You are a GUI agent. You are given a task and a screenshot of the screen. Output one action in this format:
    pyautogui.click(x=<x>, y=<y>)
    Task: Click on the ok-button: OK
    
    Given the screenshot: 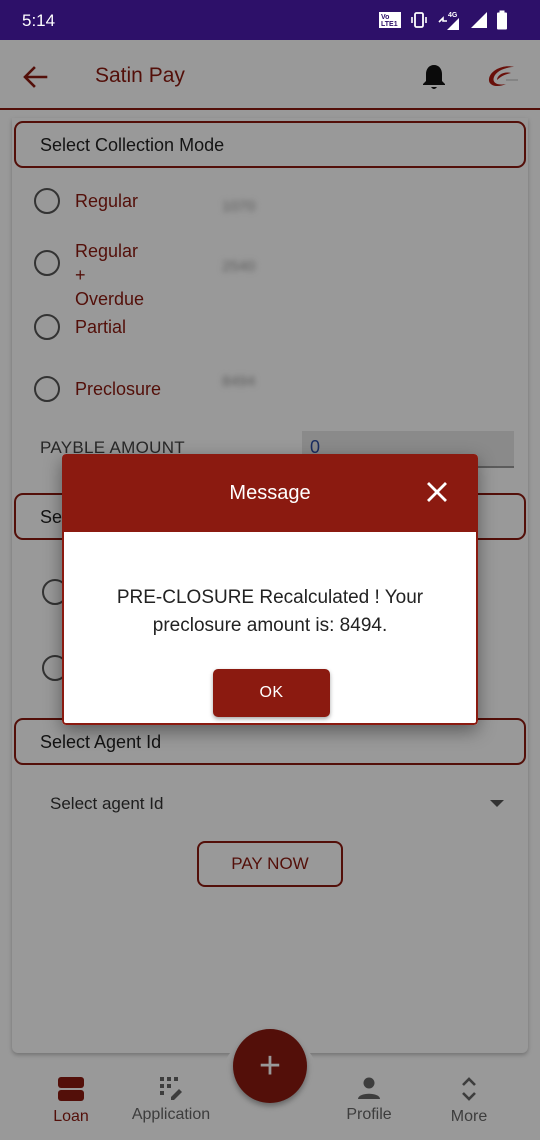 What is the action you would take?
    pyautogui.click(x=271, y=693)
    